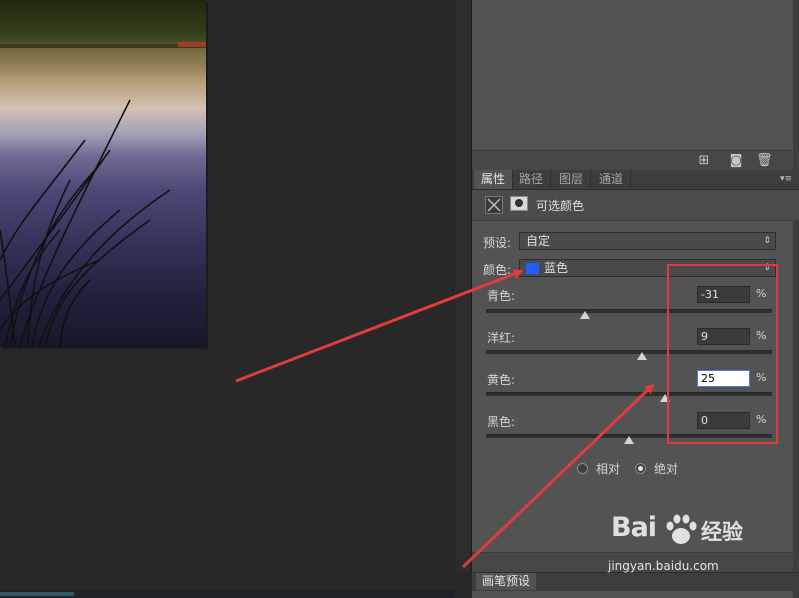 Image resolution: width=799 pixels, height=598 pixels. I want to click on annotation-highlight-box, so click(722, 354).